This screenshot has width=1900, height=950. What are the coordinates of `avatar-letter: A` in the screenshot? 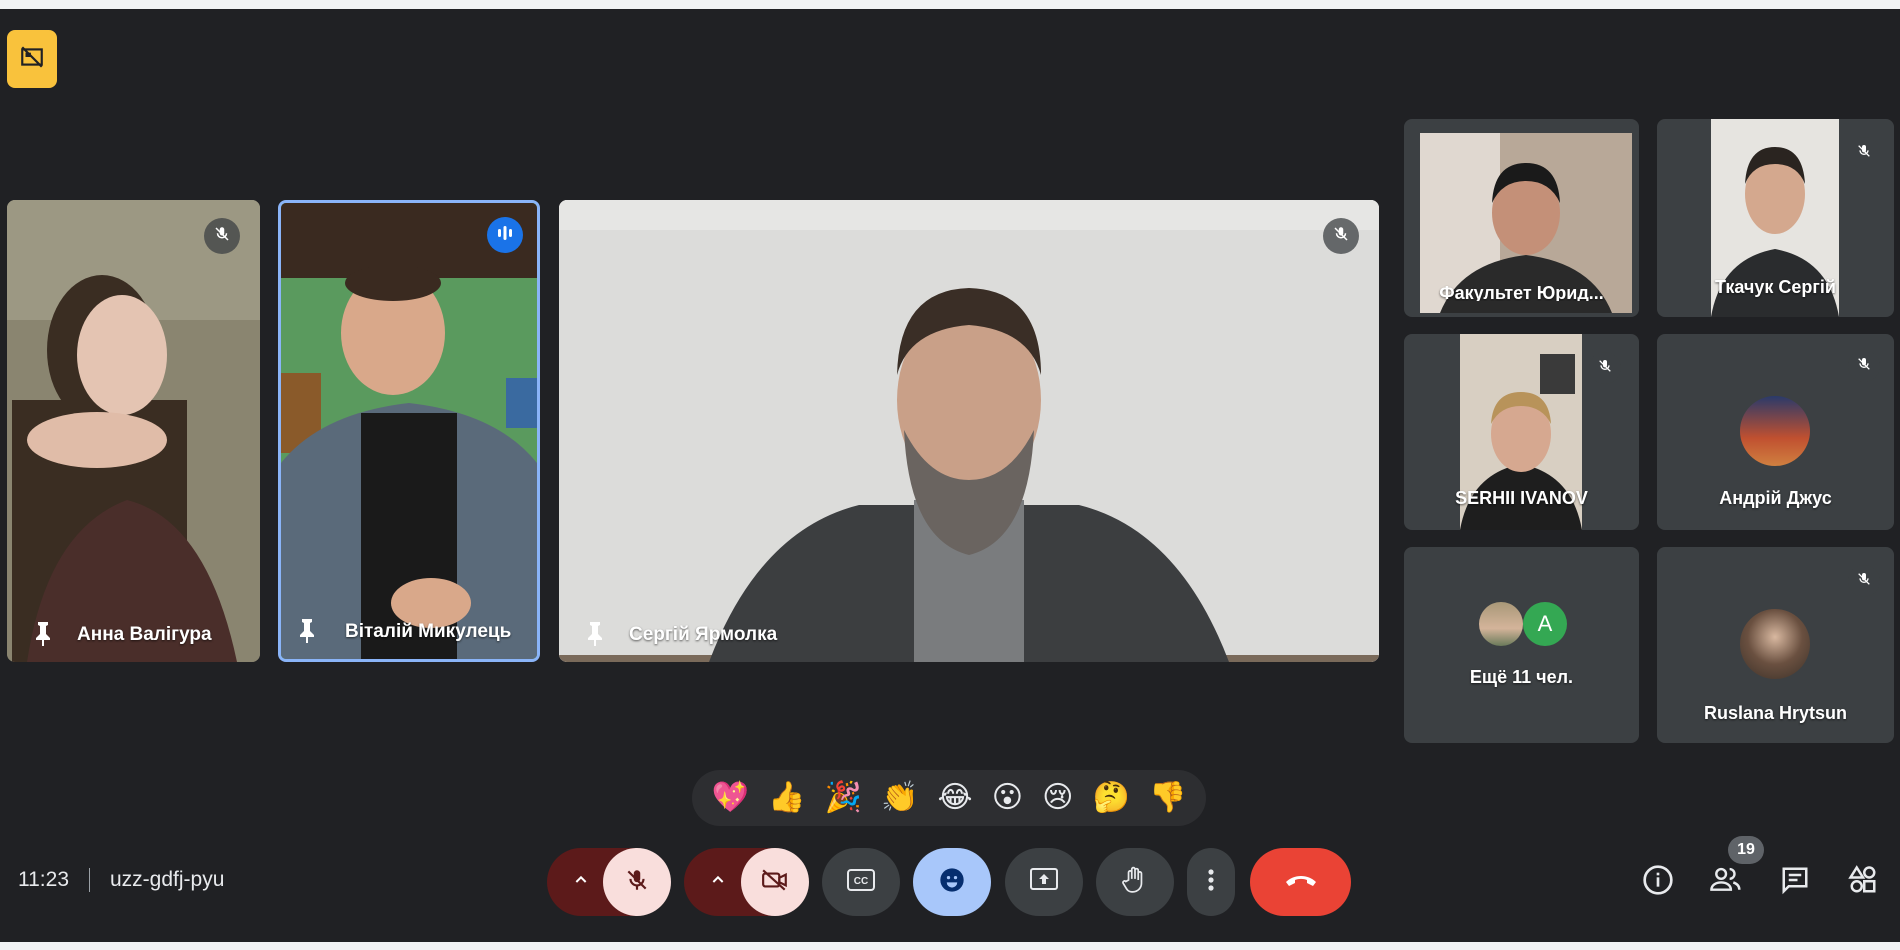 It's located at (1545, 624).